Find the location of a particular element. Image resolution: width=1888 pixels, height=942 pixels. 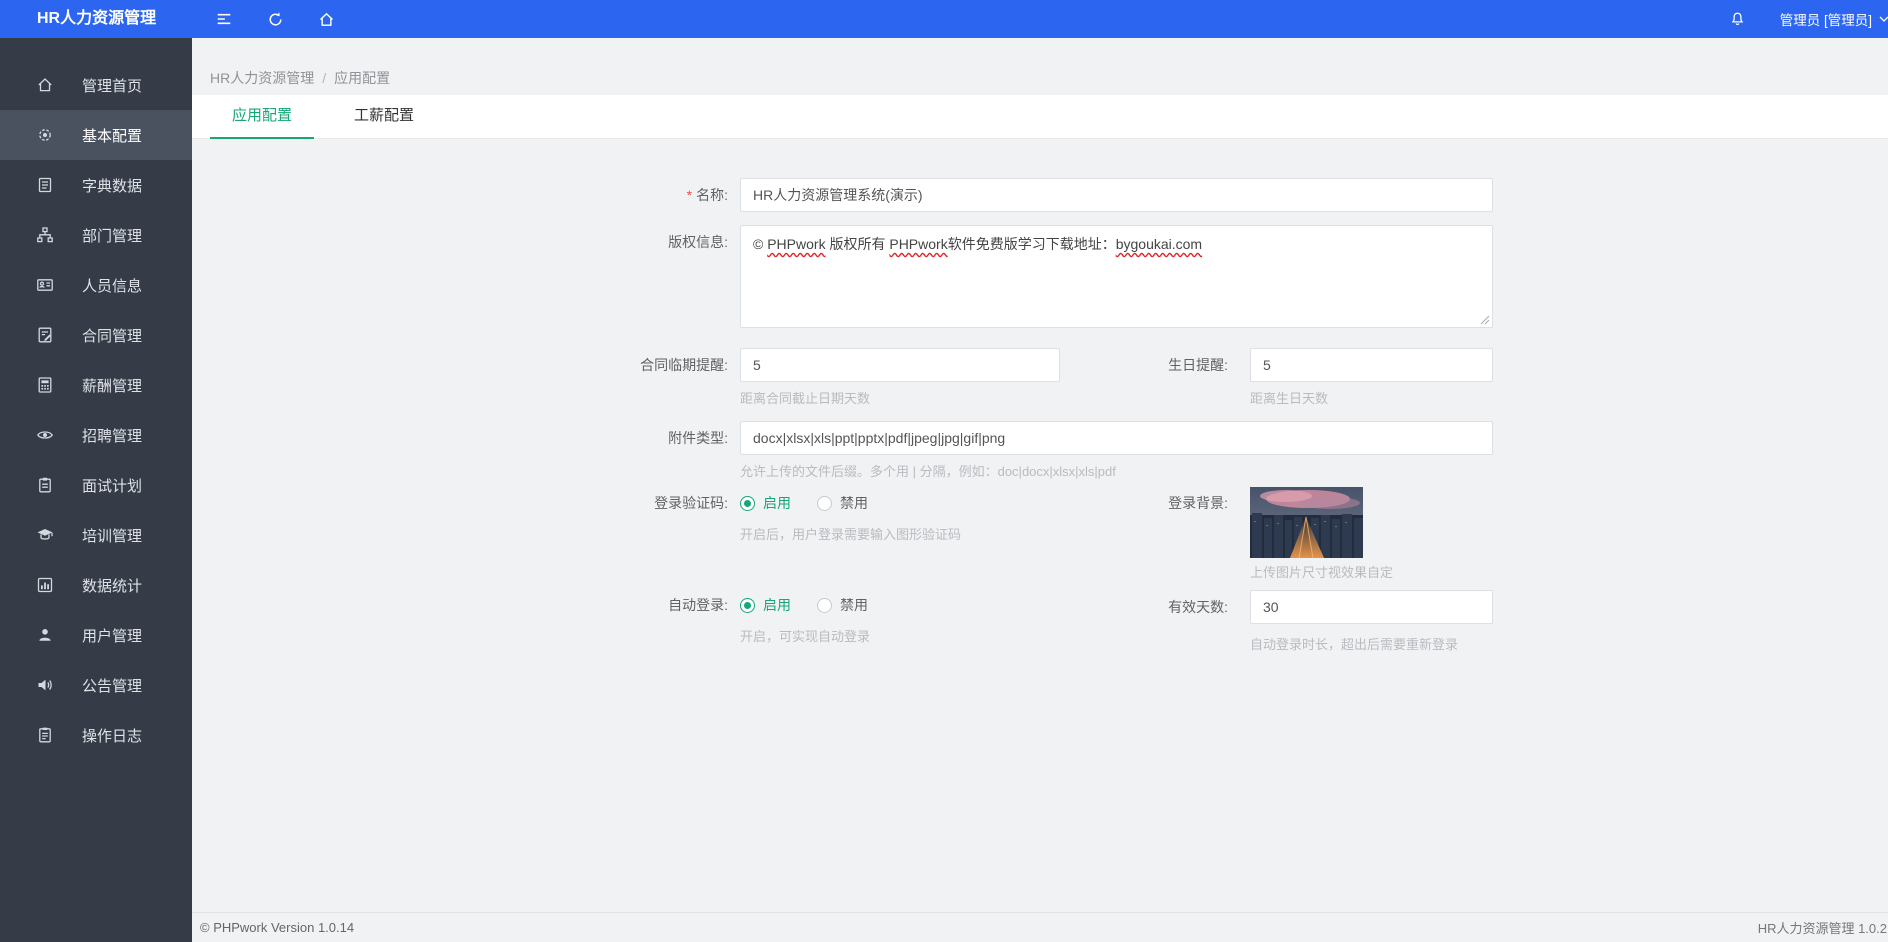

sidebar-item-interview-plan: 面试计划 is located at coordinates (96, 485).